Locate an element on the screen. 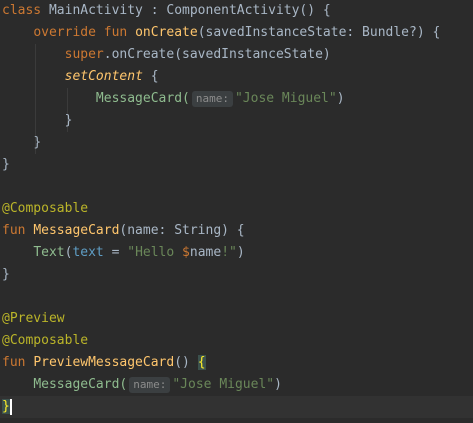 The width and height of the screenshot is (473, 423). code-line-6: } is located at coordinates (37, 121).